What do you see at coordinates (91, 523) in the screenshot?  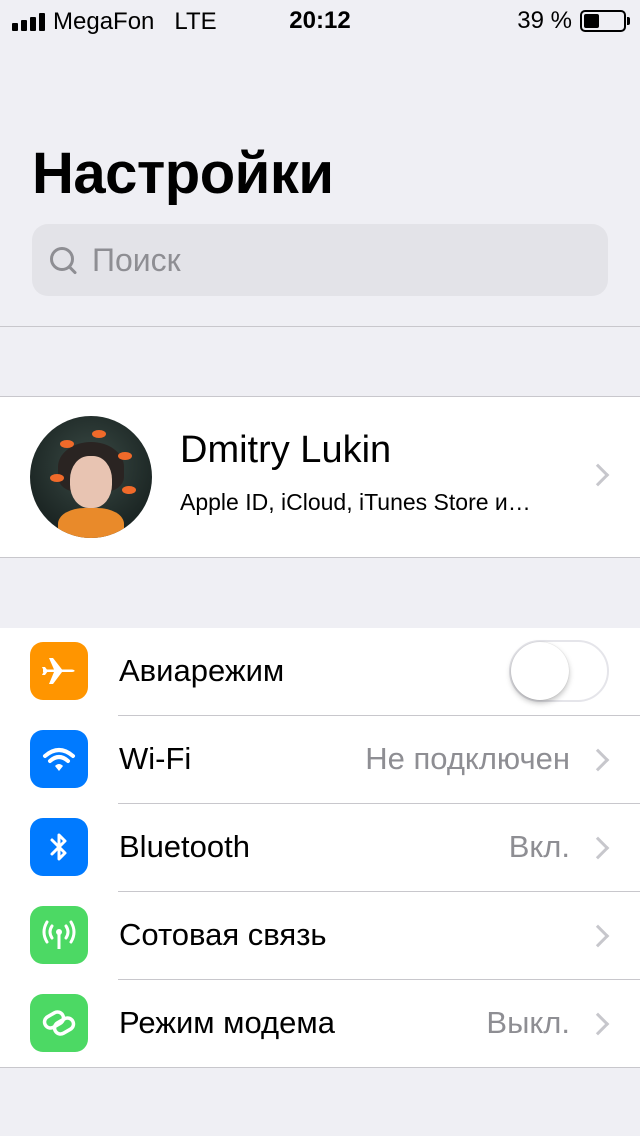 I see `avatar-shirt` at bounding box center [91, 523].